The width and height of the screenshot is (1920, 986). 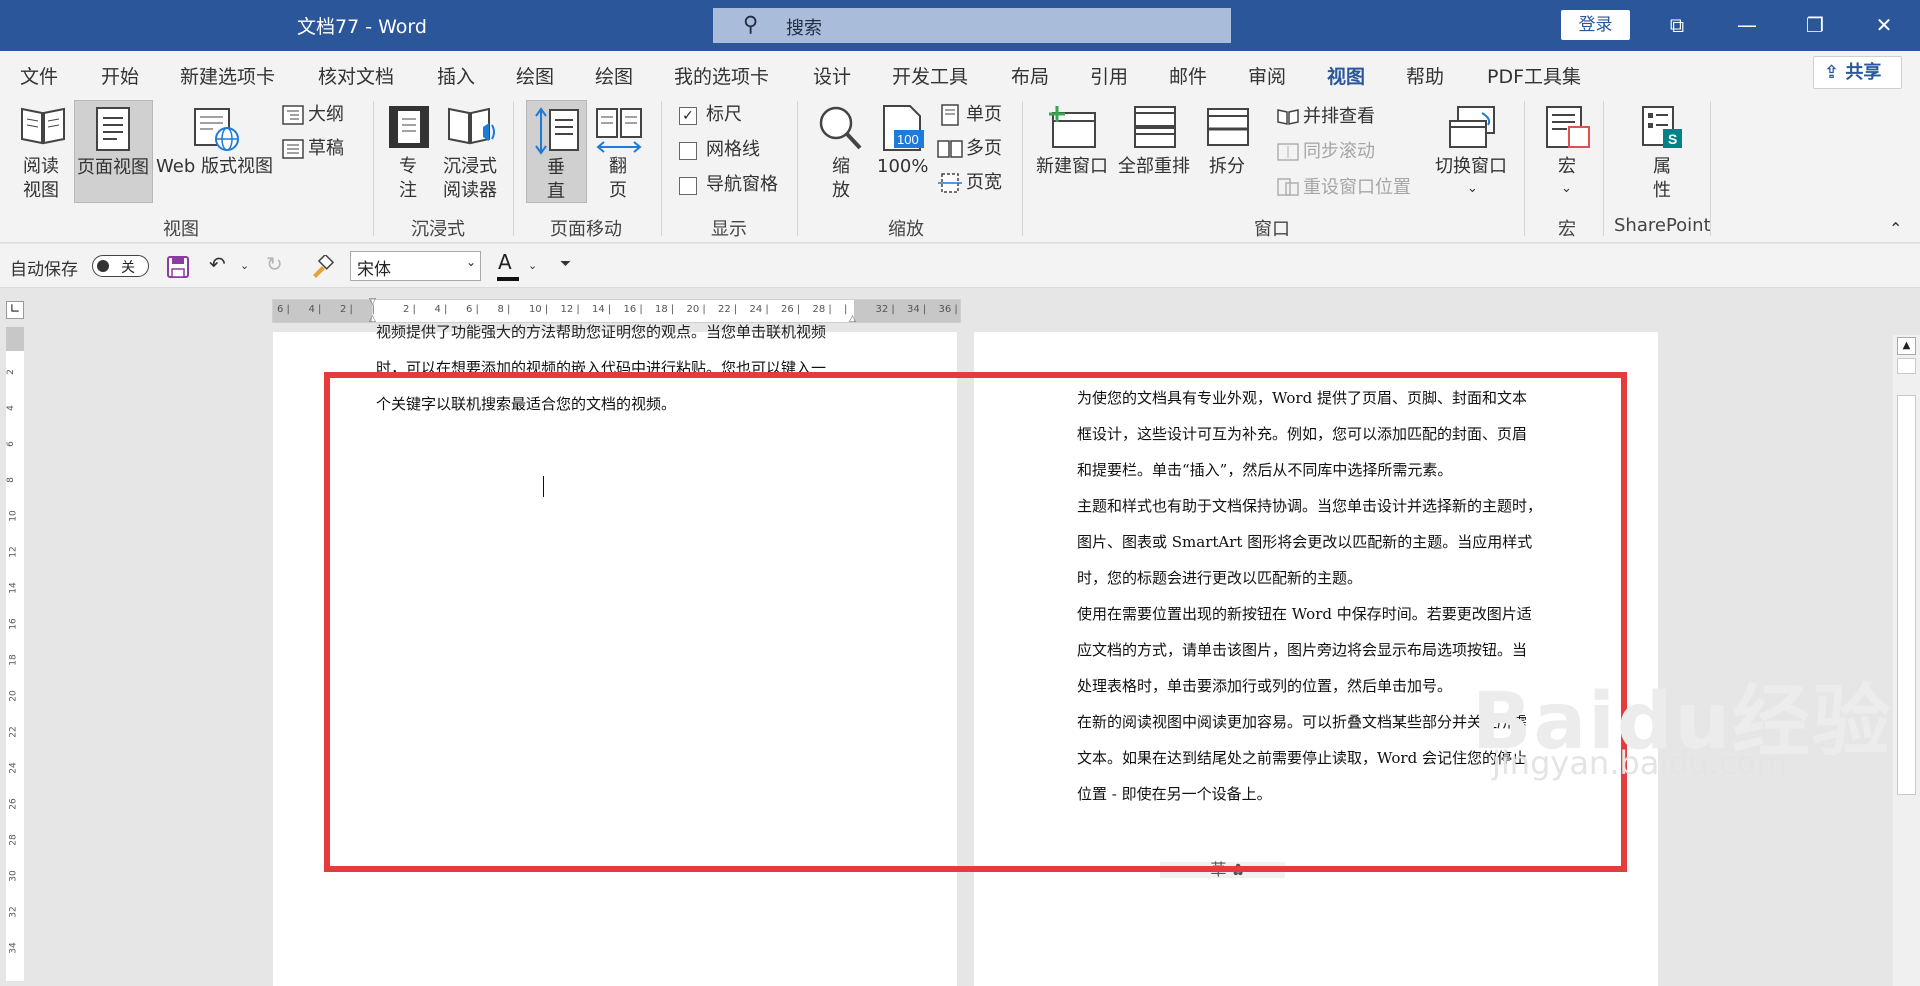 I want to click on vertical-ruler: 2 4 6 8 10 12 14 16 18 20 22 24 26 28 30 32 34, so click(x=15, y=656).